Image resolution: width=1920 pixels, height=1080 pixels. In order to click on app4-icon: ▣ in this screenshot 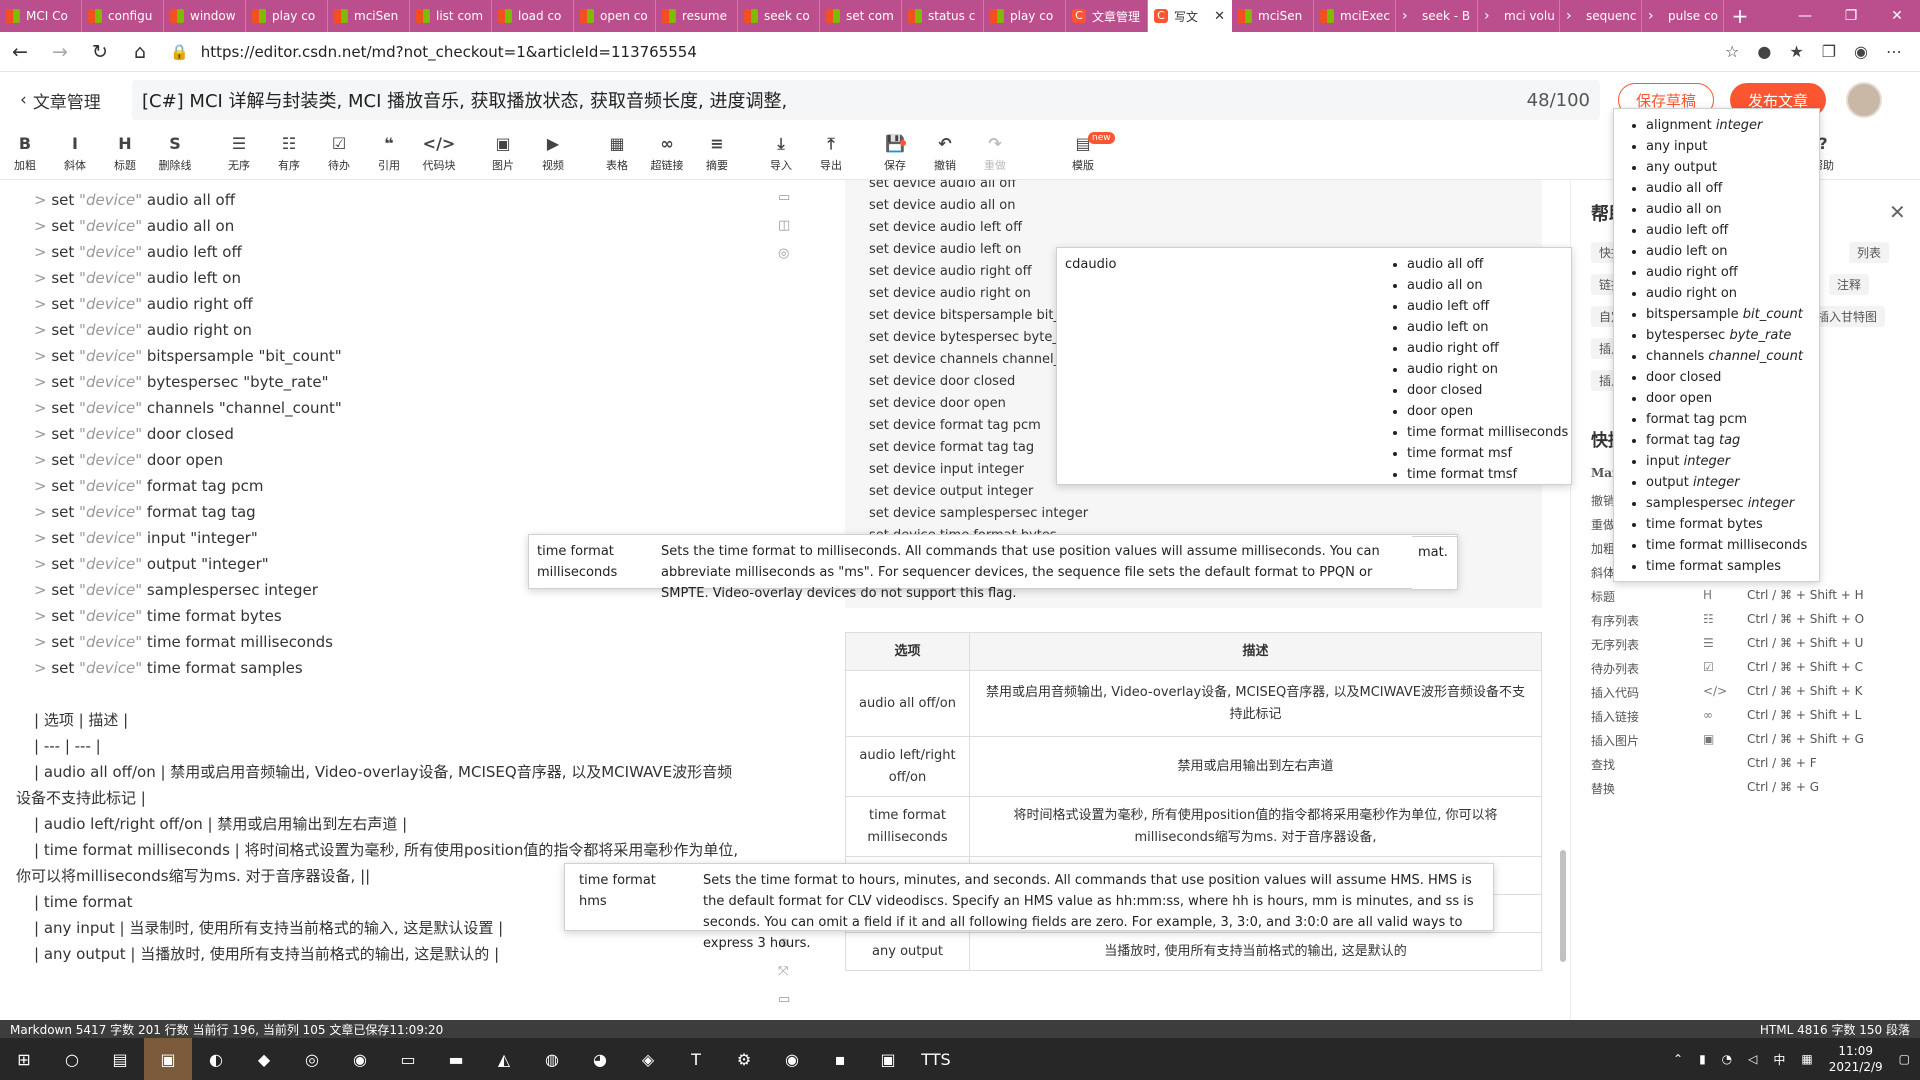, I will do `click(888, 1059)`.